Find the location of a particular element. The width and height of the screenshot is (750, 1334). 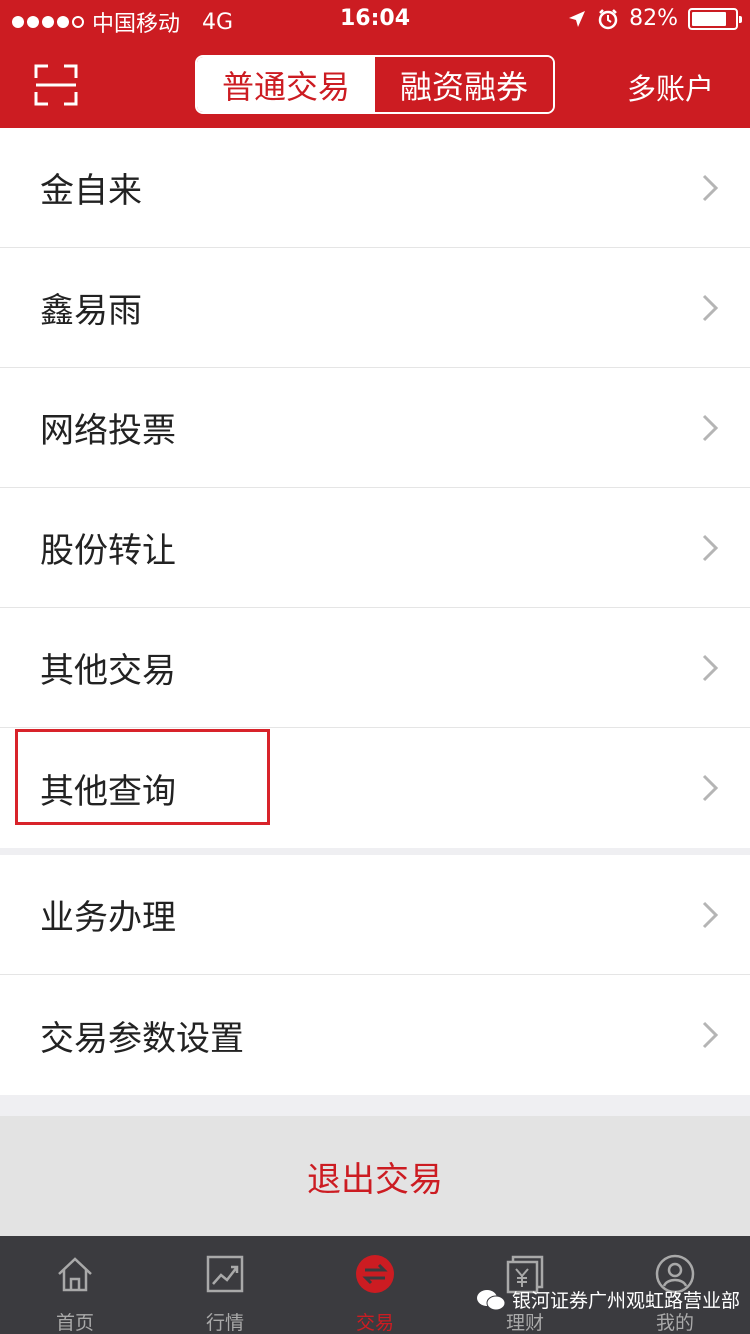

menu-item-label: 交易参数设置 is located at coordinates (142, 1038).